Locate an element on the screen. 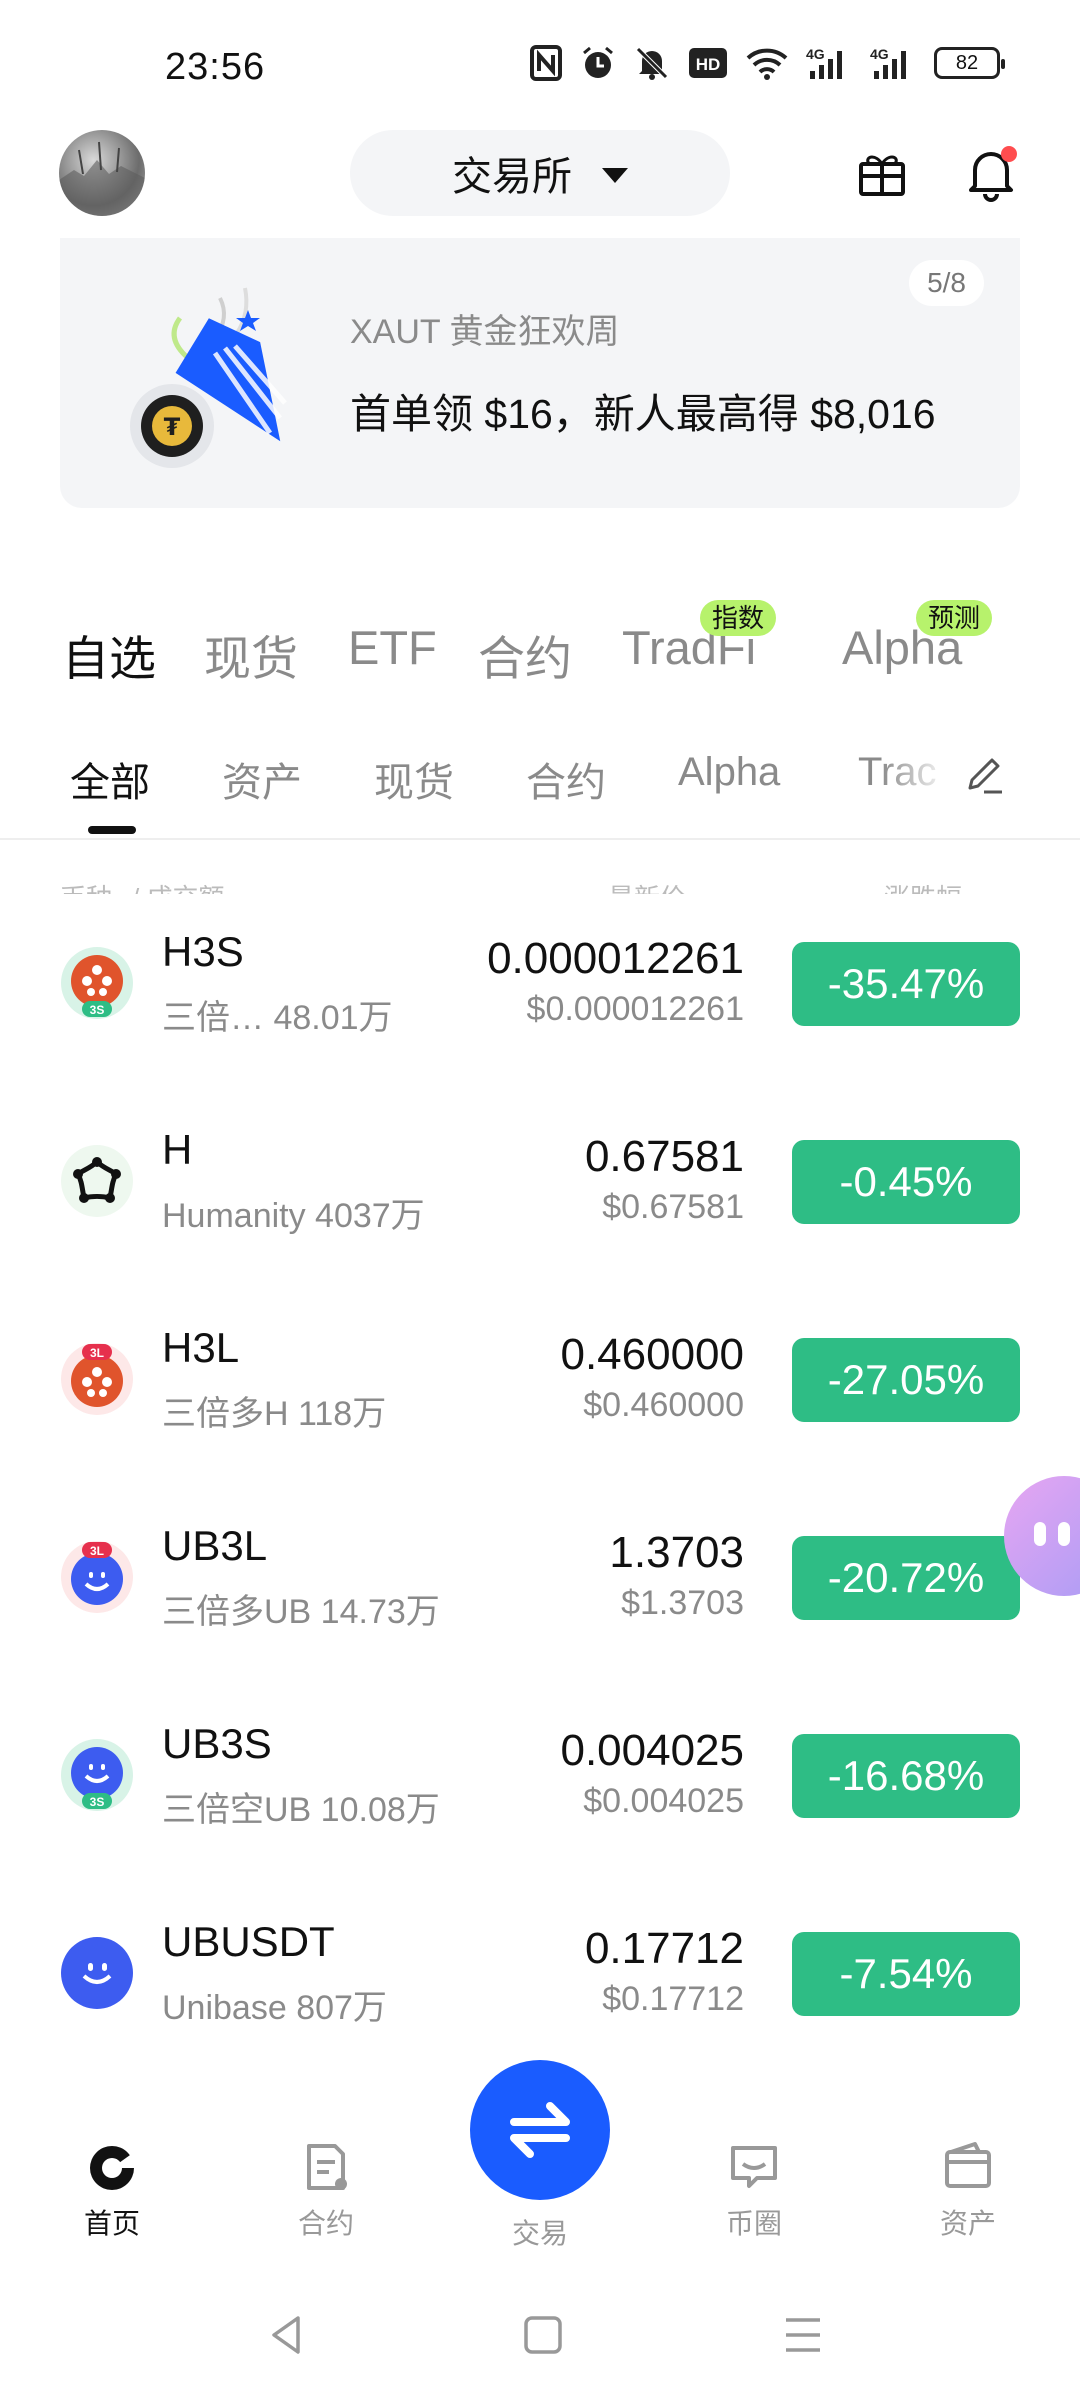 Image resolution: width=1080 pixels, height=2400 pixels. community-chat-icon is located at coordinates (754, 2167).